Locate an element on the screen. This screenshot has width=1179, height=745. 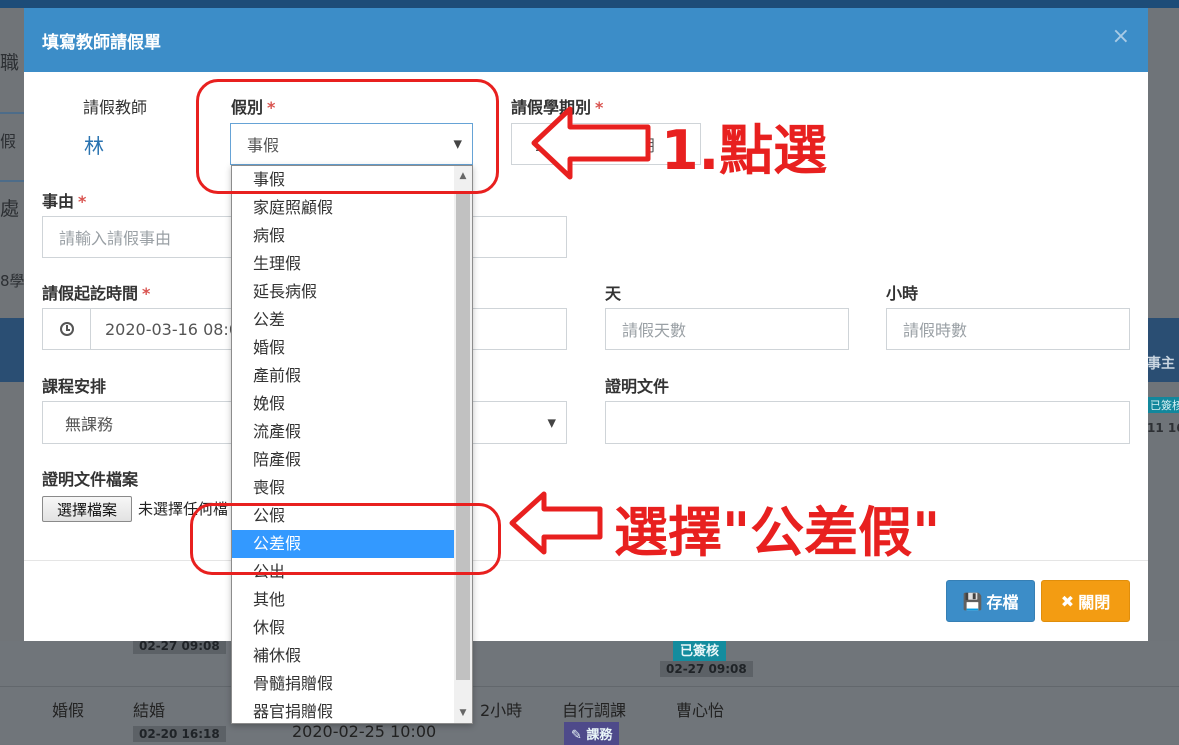
save-button-label: 存檔 is located at coordinates (1002, 602).